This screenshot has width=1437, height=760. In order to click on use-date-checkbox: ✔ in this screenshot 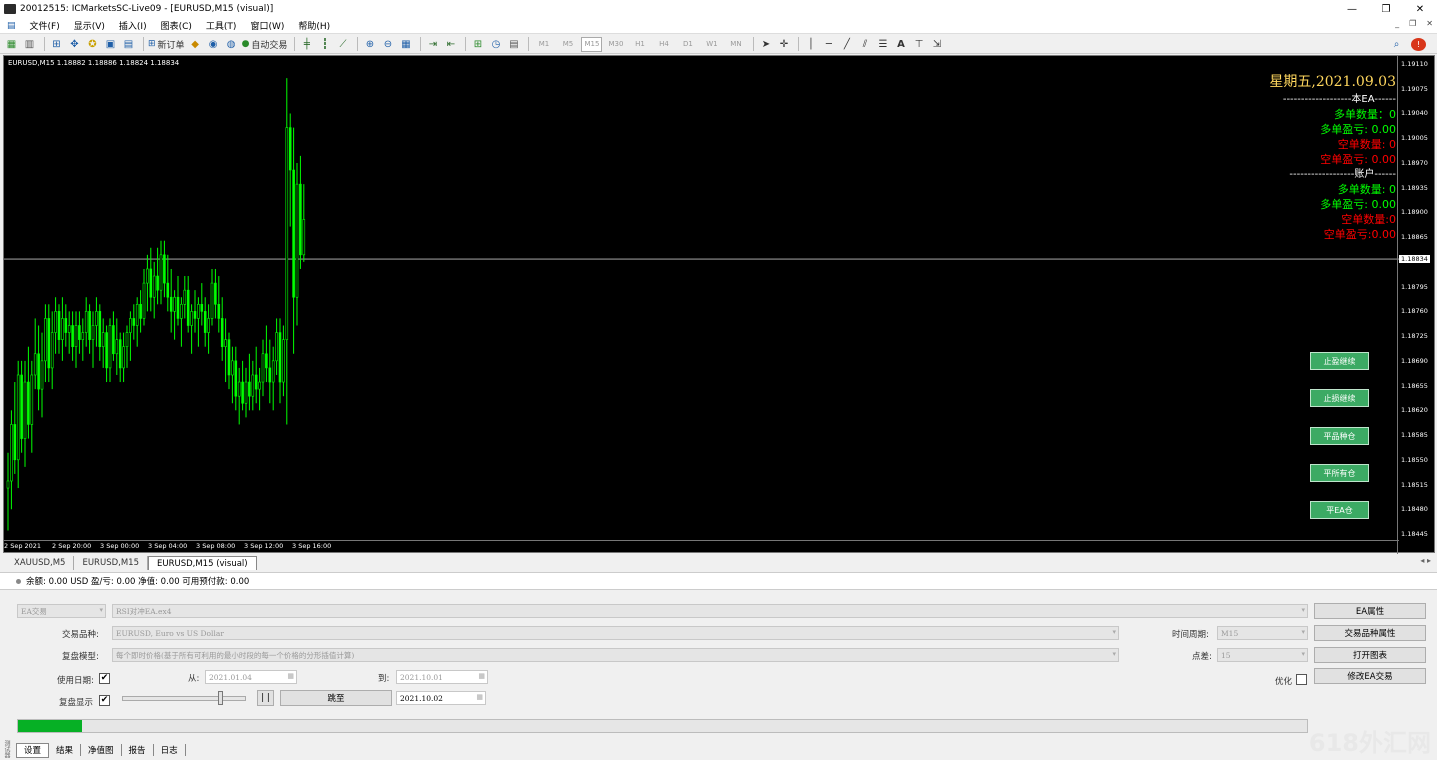, I will do `click(104, 678)`.